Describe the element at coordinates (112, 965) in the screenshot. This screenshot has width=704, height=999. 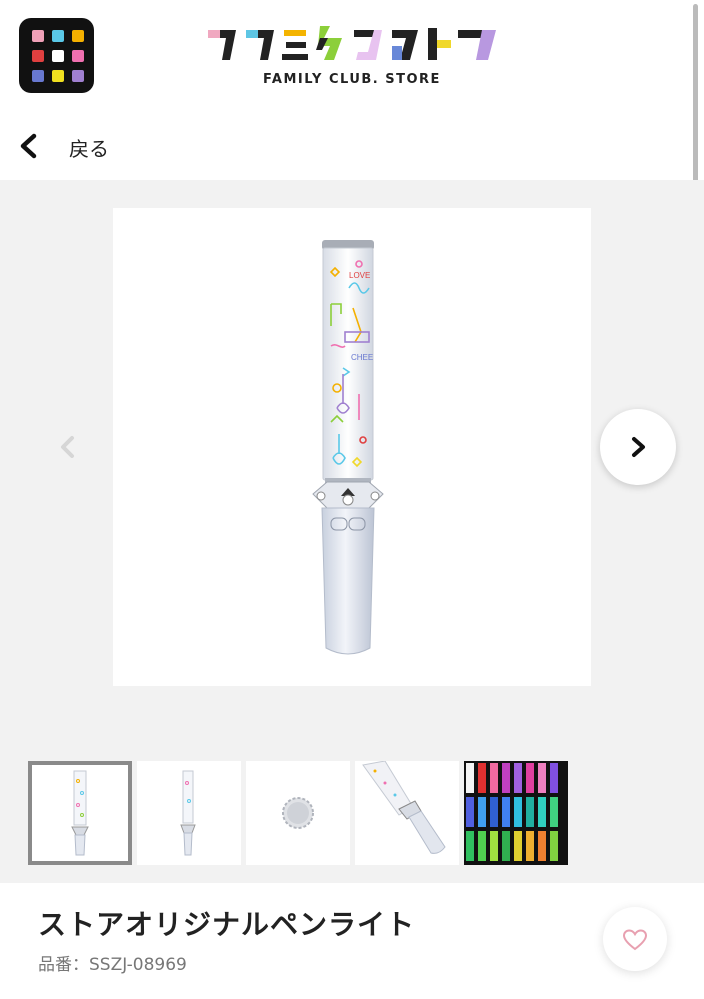
I see `product-code: 品番：SSZJ-08969` at that location.